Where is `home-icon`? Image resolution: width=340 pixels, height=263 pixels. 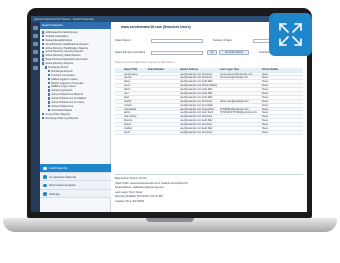
home-icon is located at coordinates (35, 28).